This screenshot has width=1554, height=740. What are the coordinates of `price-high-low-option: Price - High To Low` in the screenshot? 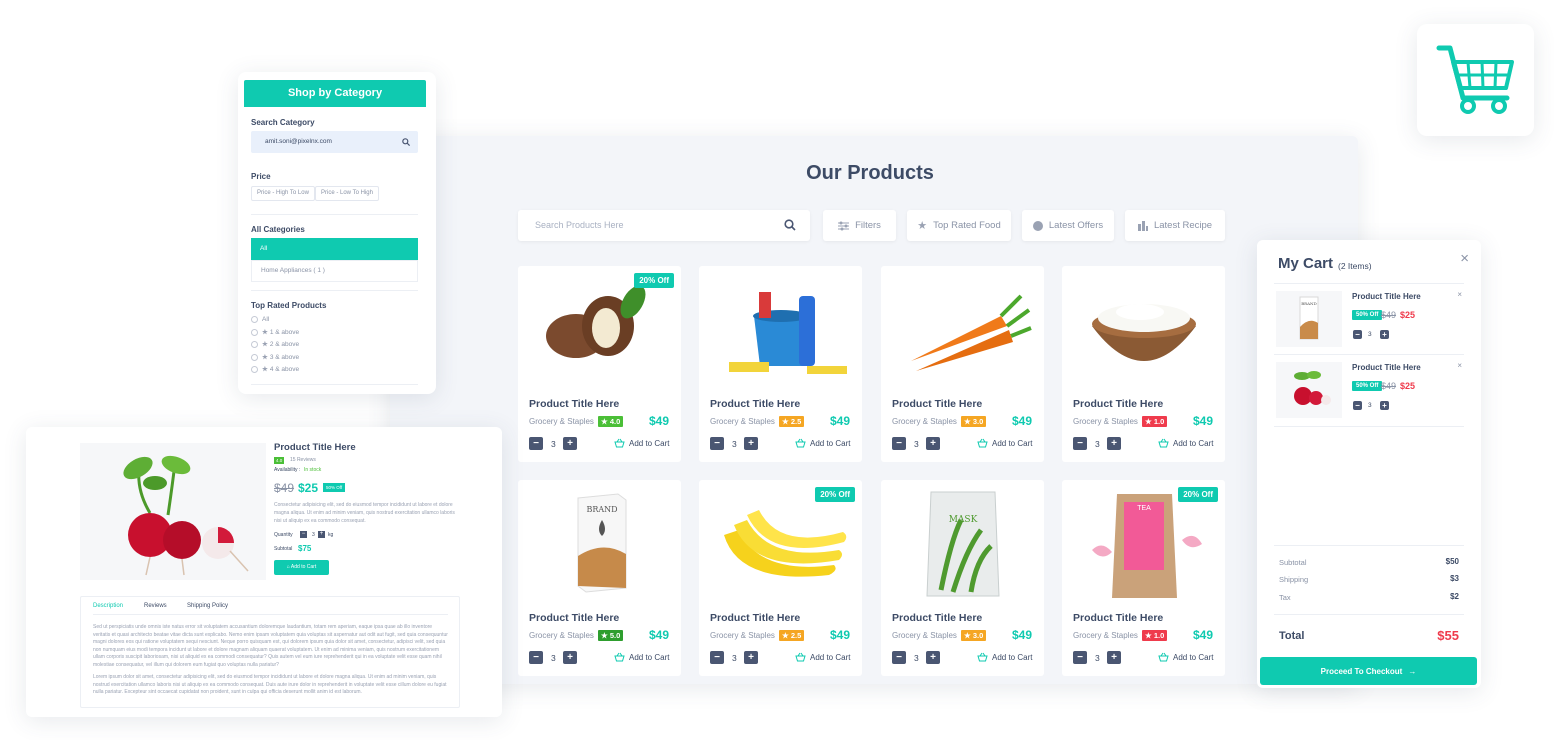 It's located at (283, 193).